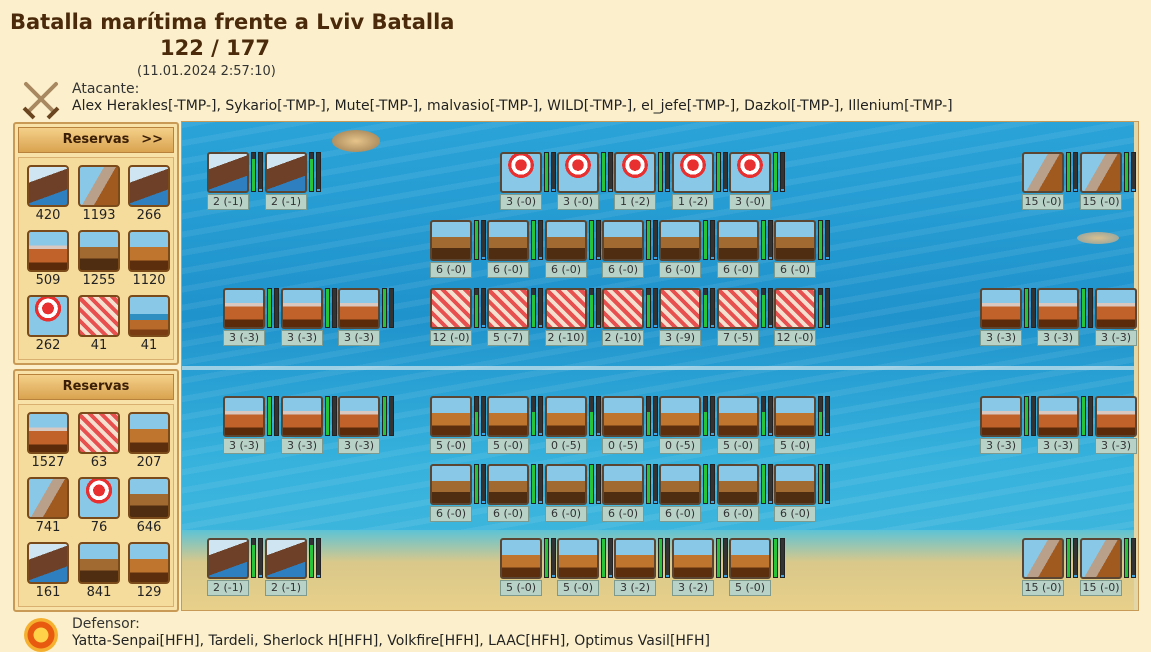 This screenshot has height=652, width=1151. Describe the element at coordinates (48, 186) in the screenshot. I see `steam-unit-icon` at that location.